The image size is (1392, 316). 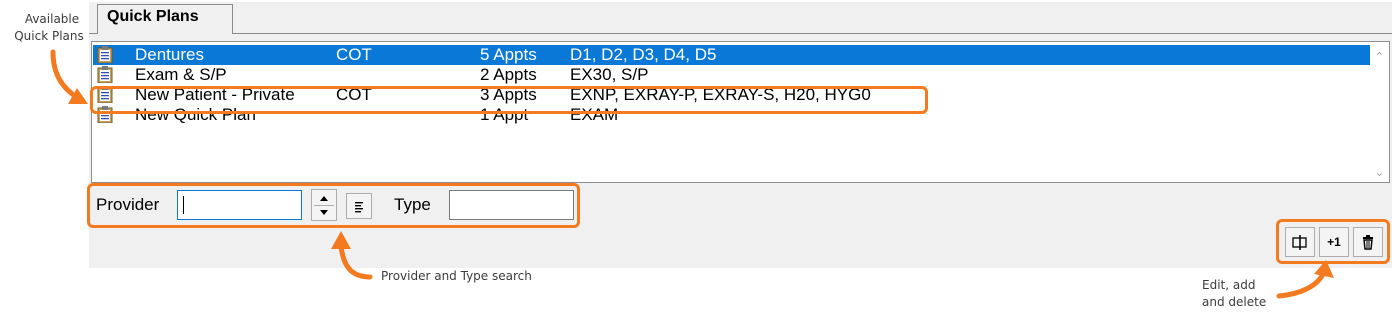 I want to click on annotation-quick-plans: Available Quick Plans, so click(x=49, y=28).